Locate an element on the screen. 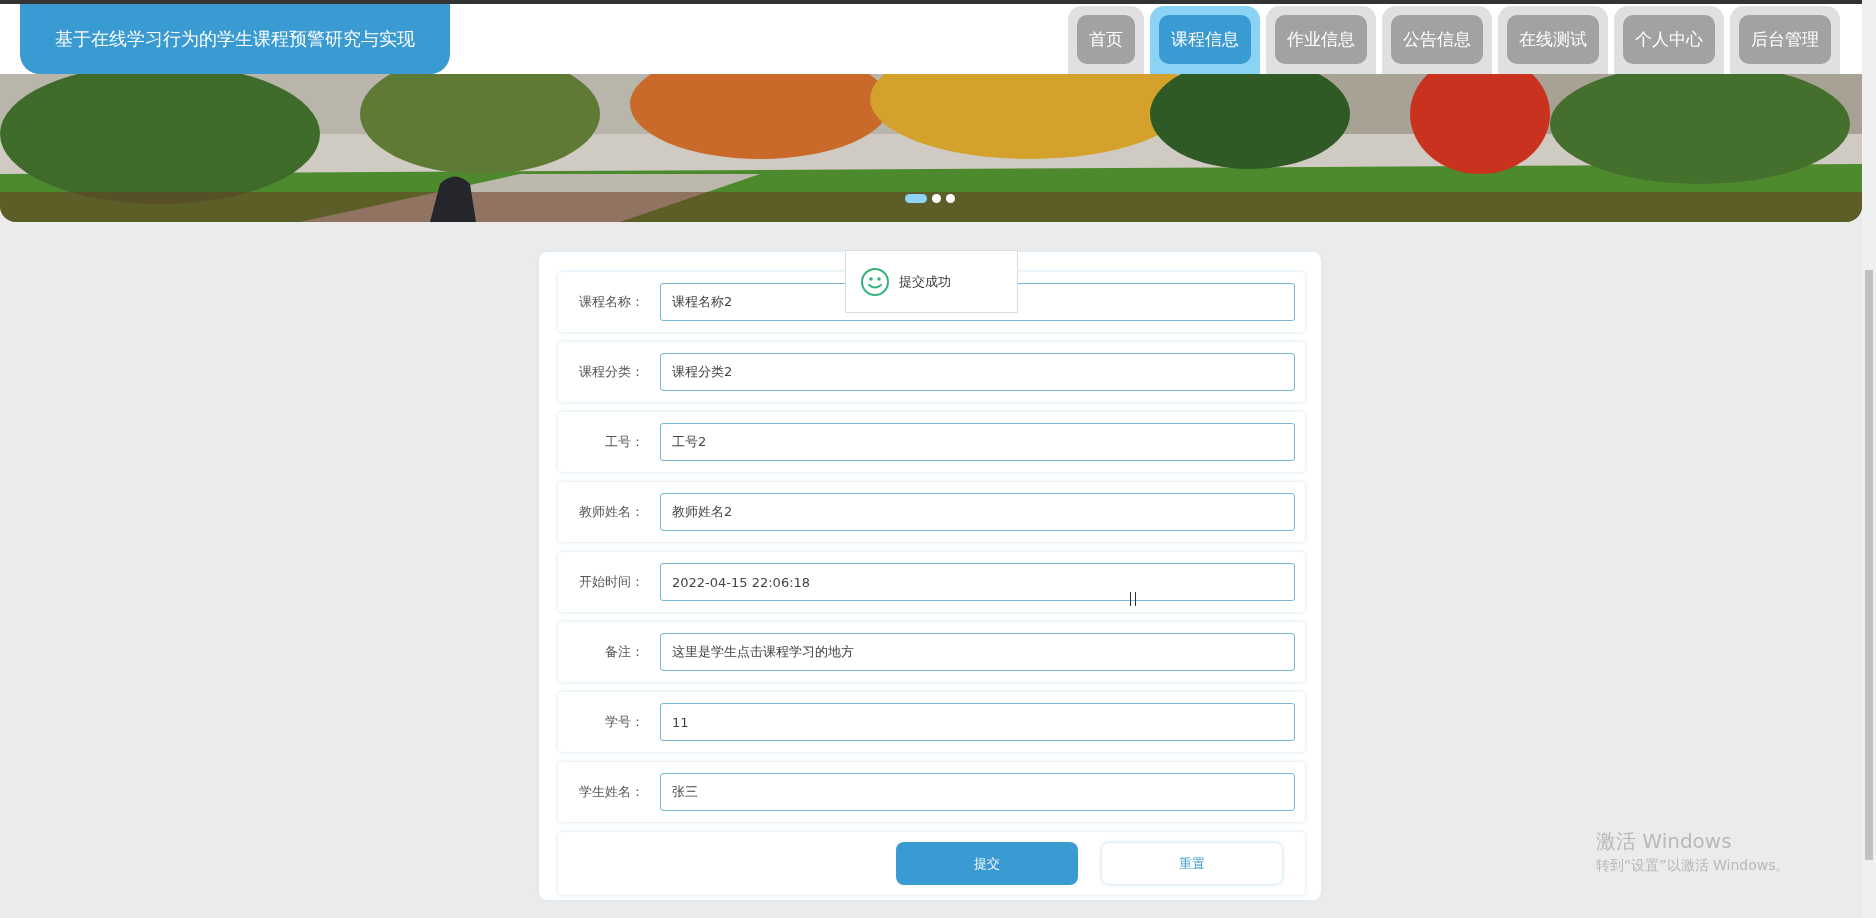 This screenshot has height=918, width=1876. scrollbar-thumb is located at coordinates (1869, 565).